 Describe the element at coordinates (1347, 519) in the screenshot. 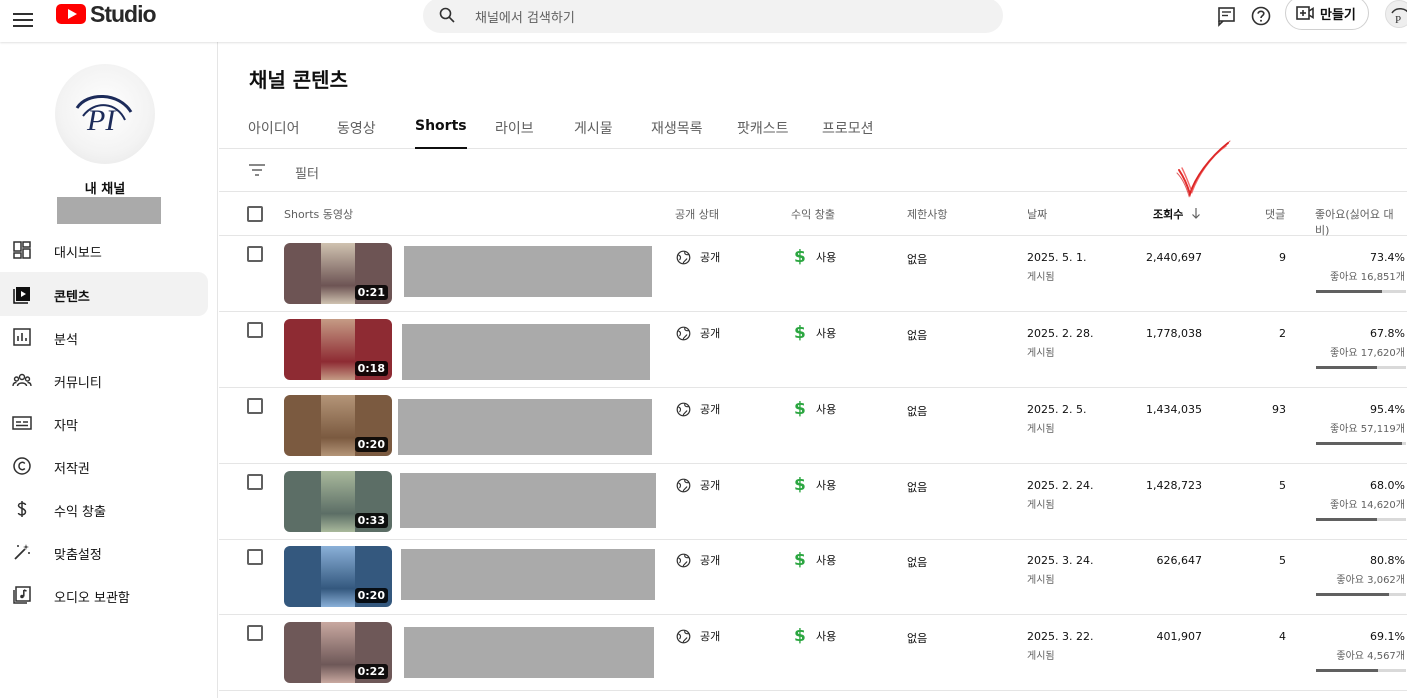

I see `like-ratio-fill` at that location.